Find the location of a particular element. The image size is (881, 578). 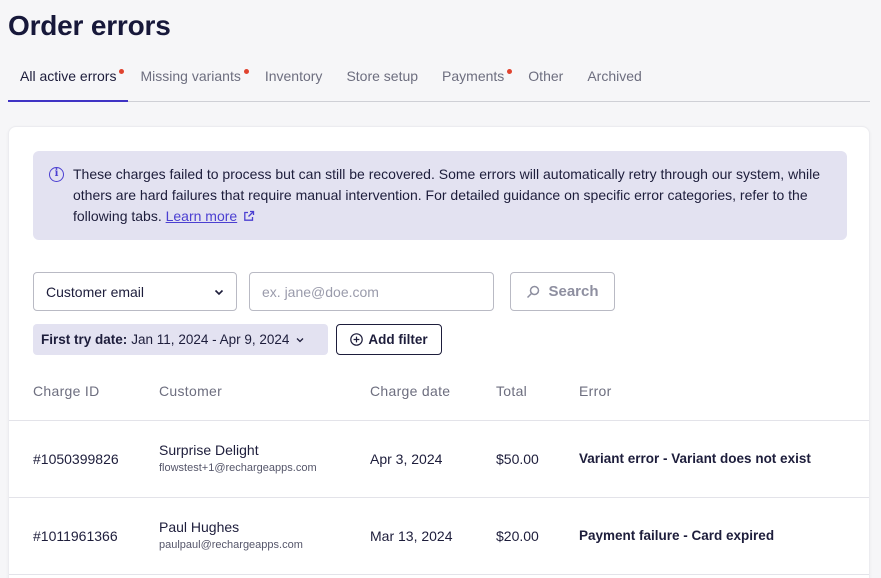

column-header-charge-date: Charge date is located at coordinates (410, 391).